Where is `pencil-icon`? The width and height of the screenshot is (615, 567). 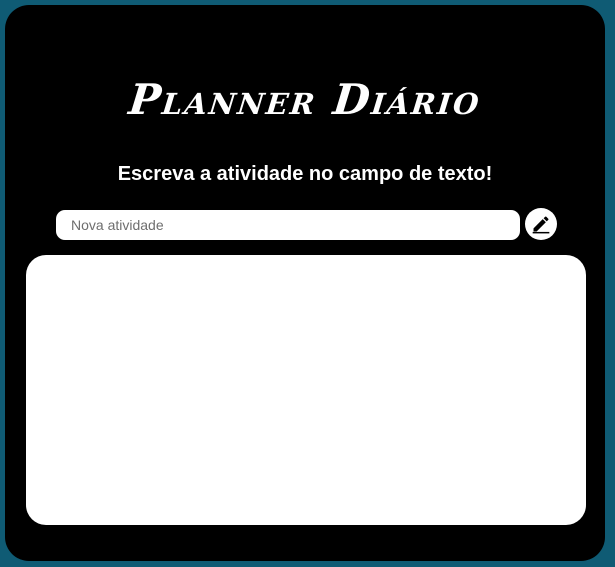 pencil-icon is located at coordinates (541, 225).